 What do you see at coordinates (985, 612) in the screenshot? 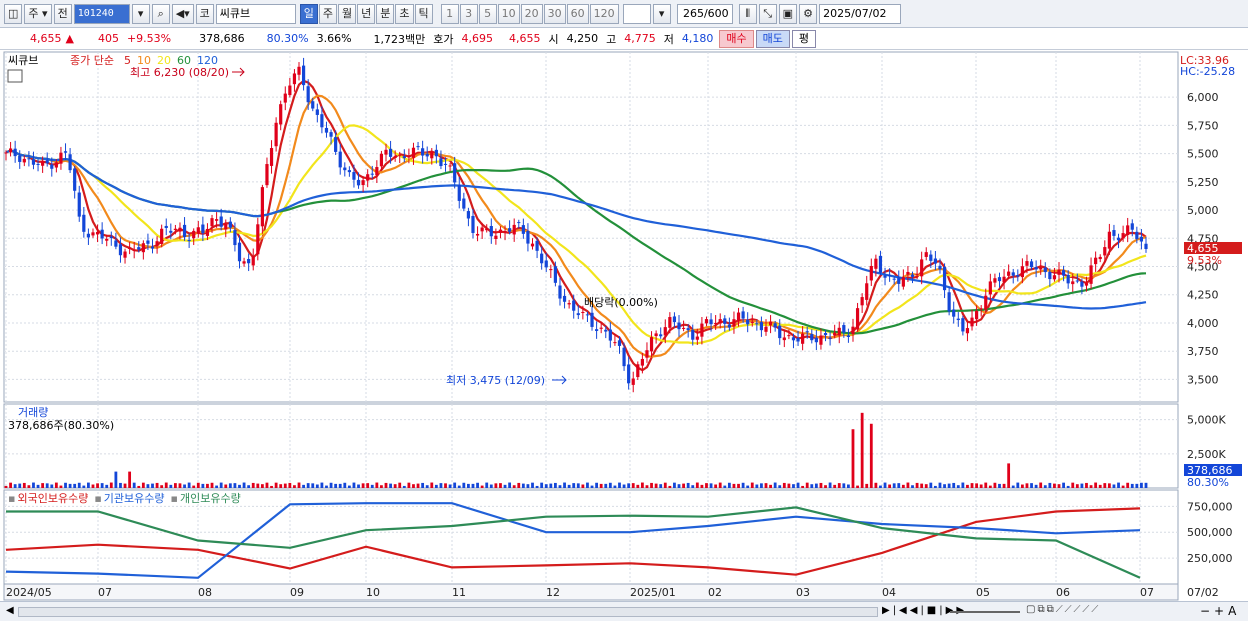
I see `zoom-slider` at bounding box center [985, 612].